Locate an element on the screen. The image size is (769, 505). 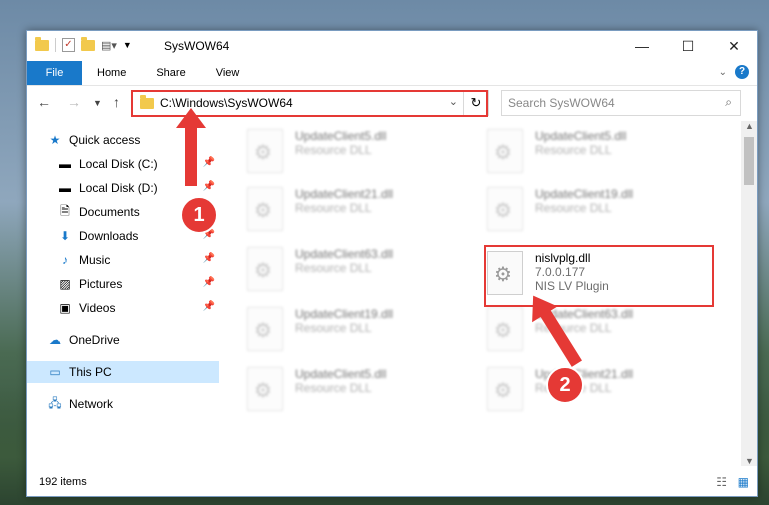
help-icon: ? is located at coordinates (742, 72).